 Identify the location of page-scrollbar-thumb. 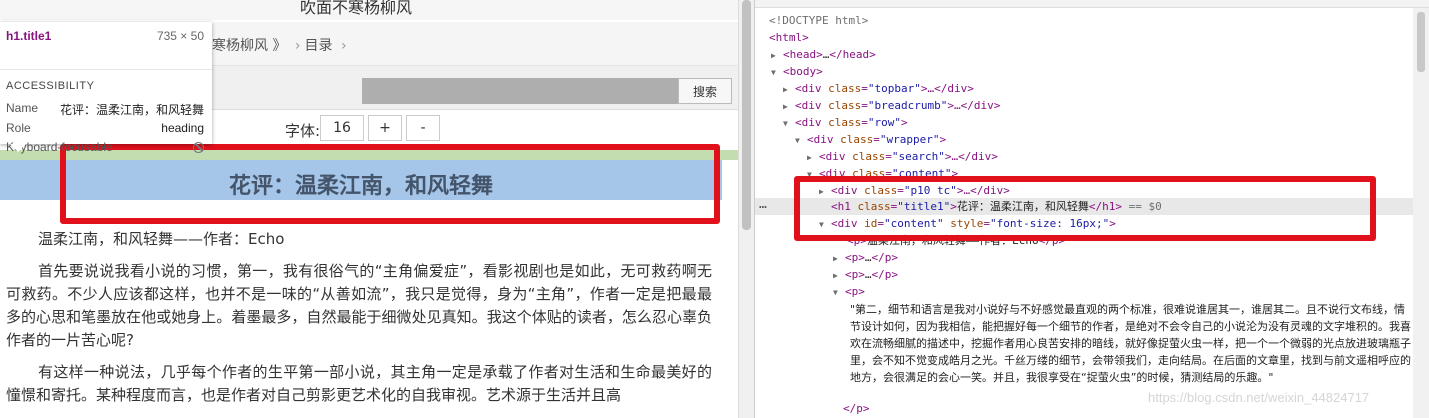
(746, 115).